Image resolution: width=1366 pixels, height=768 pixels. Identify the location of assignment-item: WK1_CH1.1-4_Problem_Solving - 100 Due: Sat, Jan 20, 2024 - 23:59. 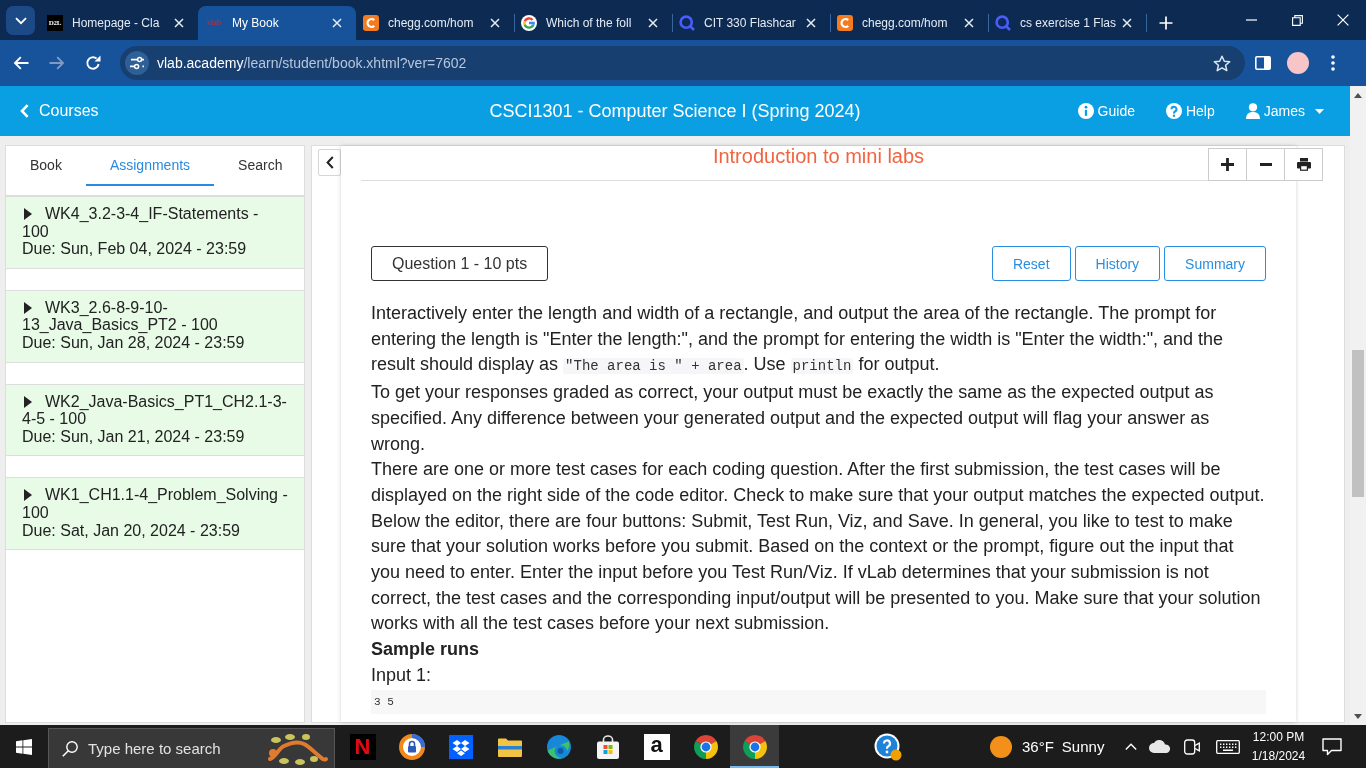
(155, 514).